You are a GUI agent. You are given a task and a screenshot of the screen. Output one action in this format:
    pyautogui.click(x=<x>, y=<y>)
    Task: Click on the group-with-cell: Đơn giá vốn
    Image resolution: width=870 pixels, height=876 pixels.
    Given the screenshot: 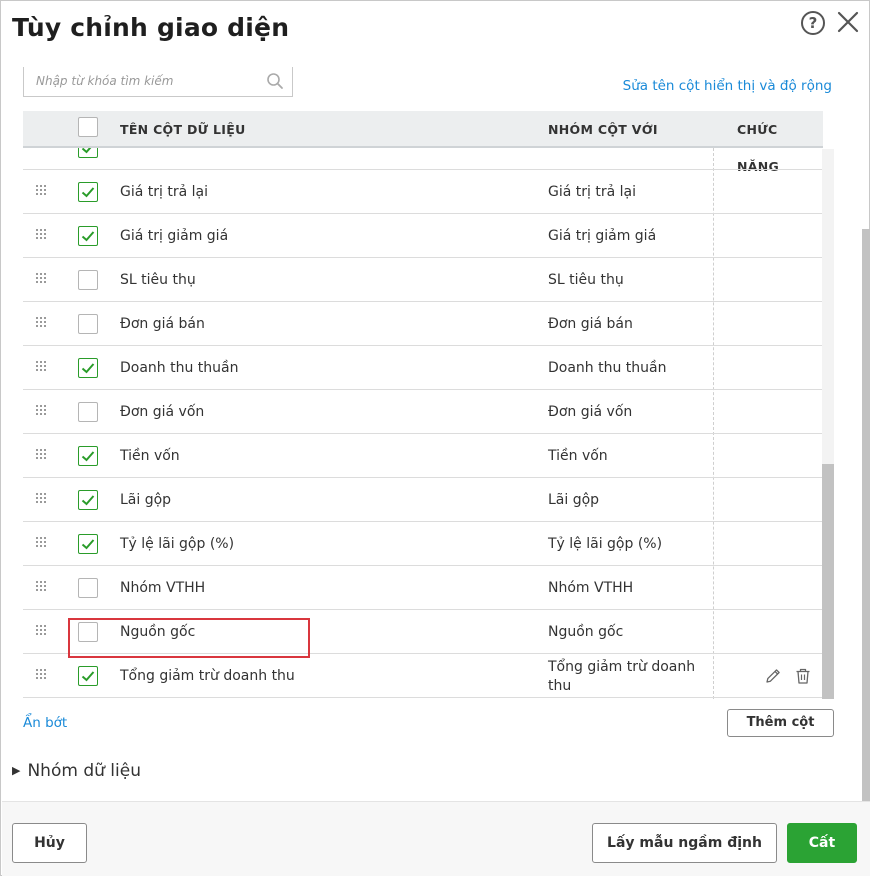 What is the action you would take?
    pyautogui.click(x=590, y=412)
    